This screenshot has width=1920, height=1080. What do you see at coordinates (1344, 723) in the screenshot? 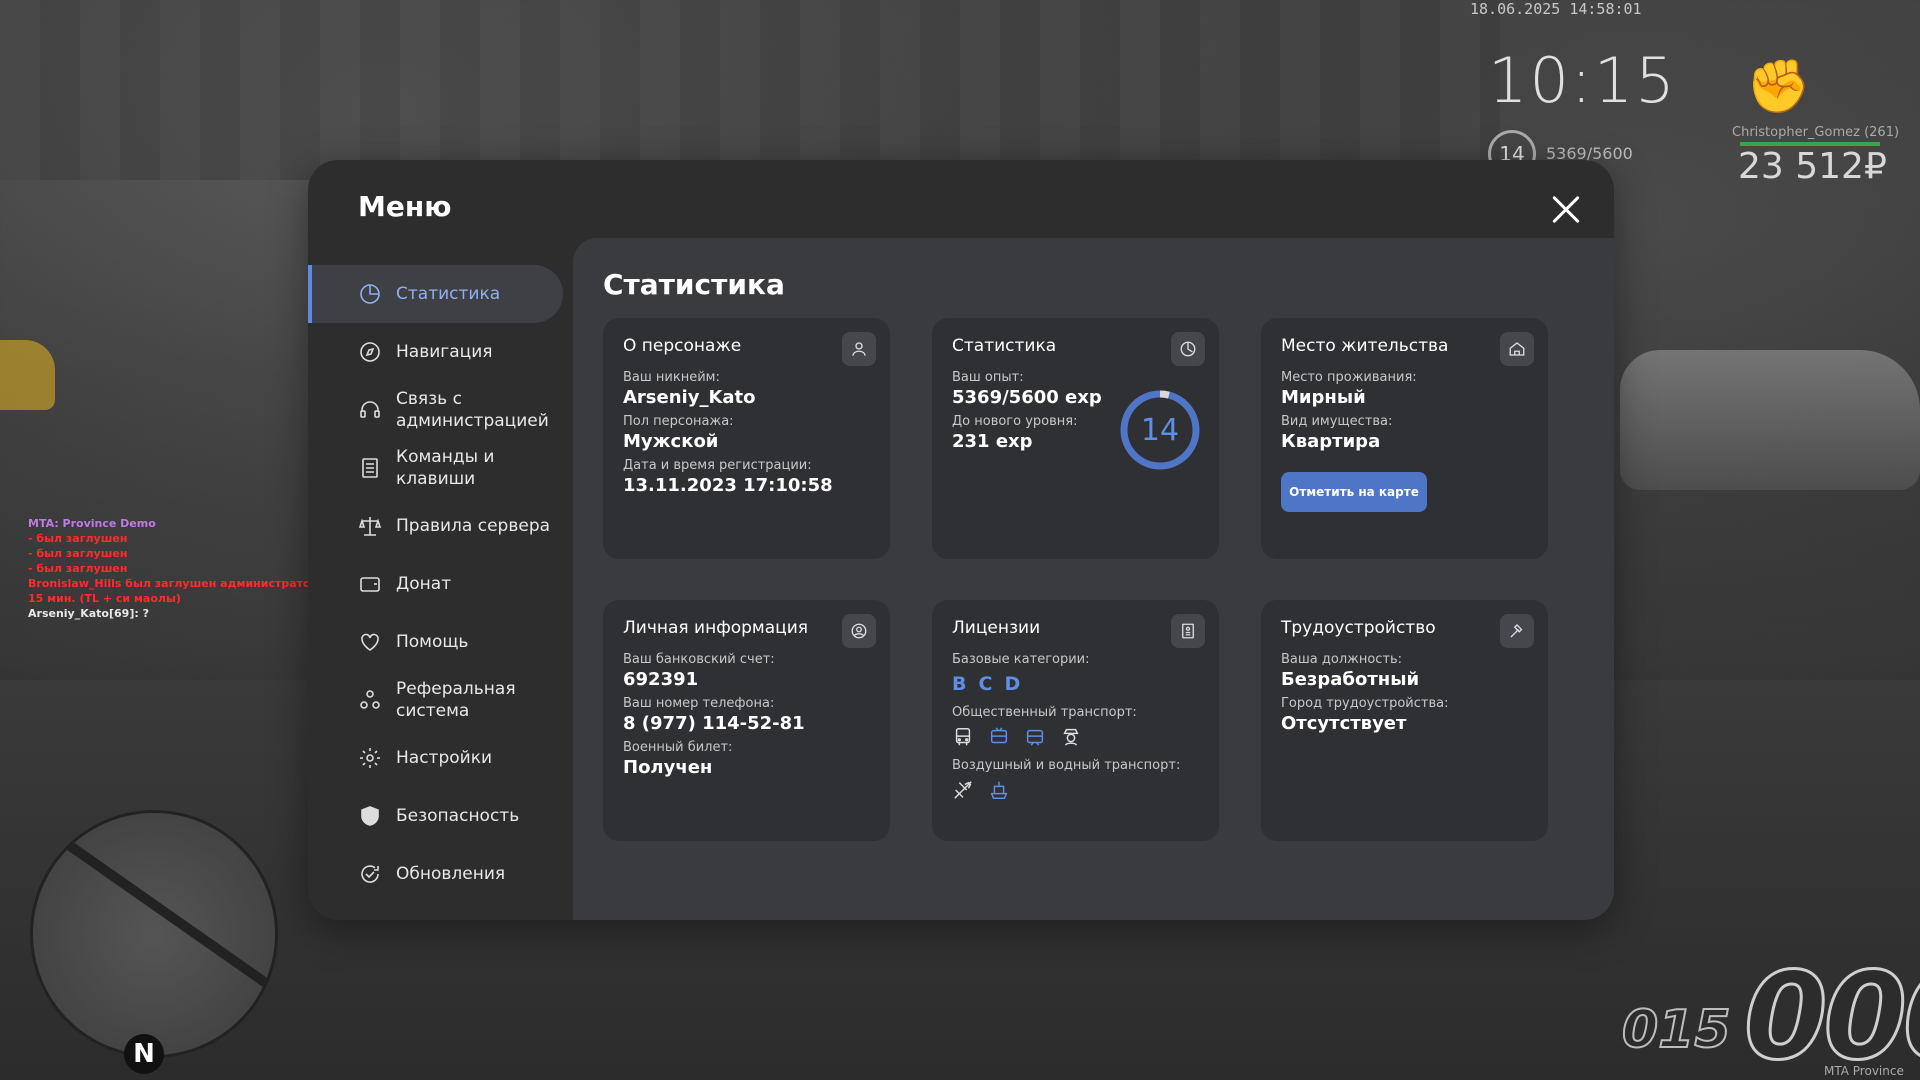
I see `job-city-value: Отсутствует` at bounding box center [1344, 723].